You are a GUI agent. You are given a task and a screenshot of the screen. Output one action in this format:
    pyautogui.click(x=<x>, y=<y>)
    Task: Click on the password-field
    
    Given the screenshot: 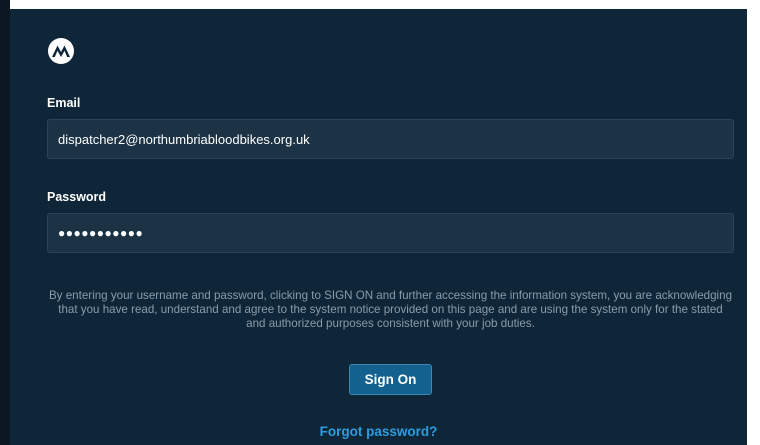 What is the action you would take?
    pyautogui.click(x=390, y=233)
    